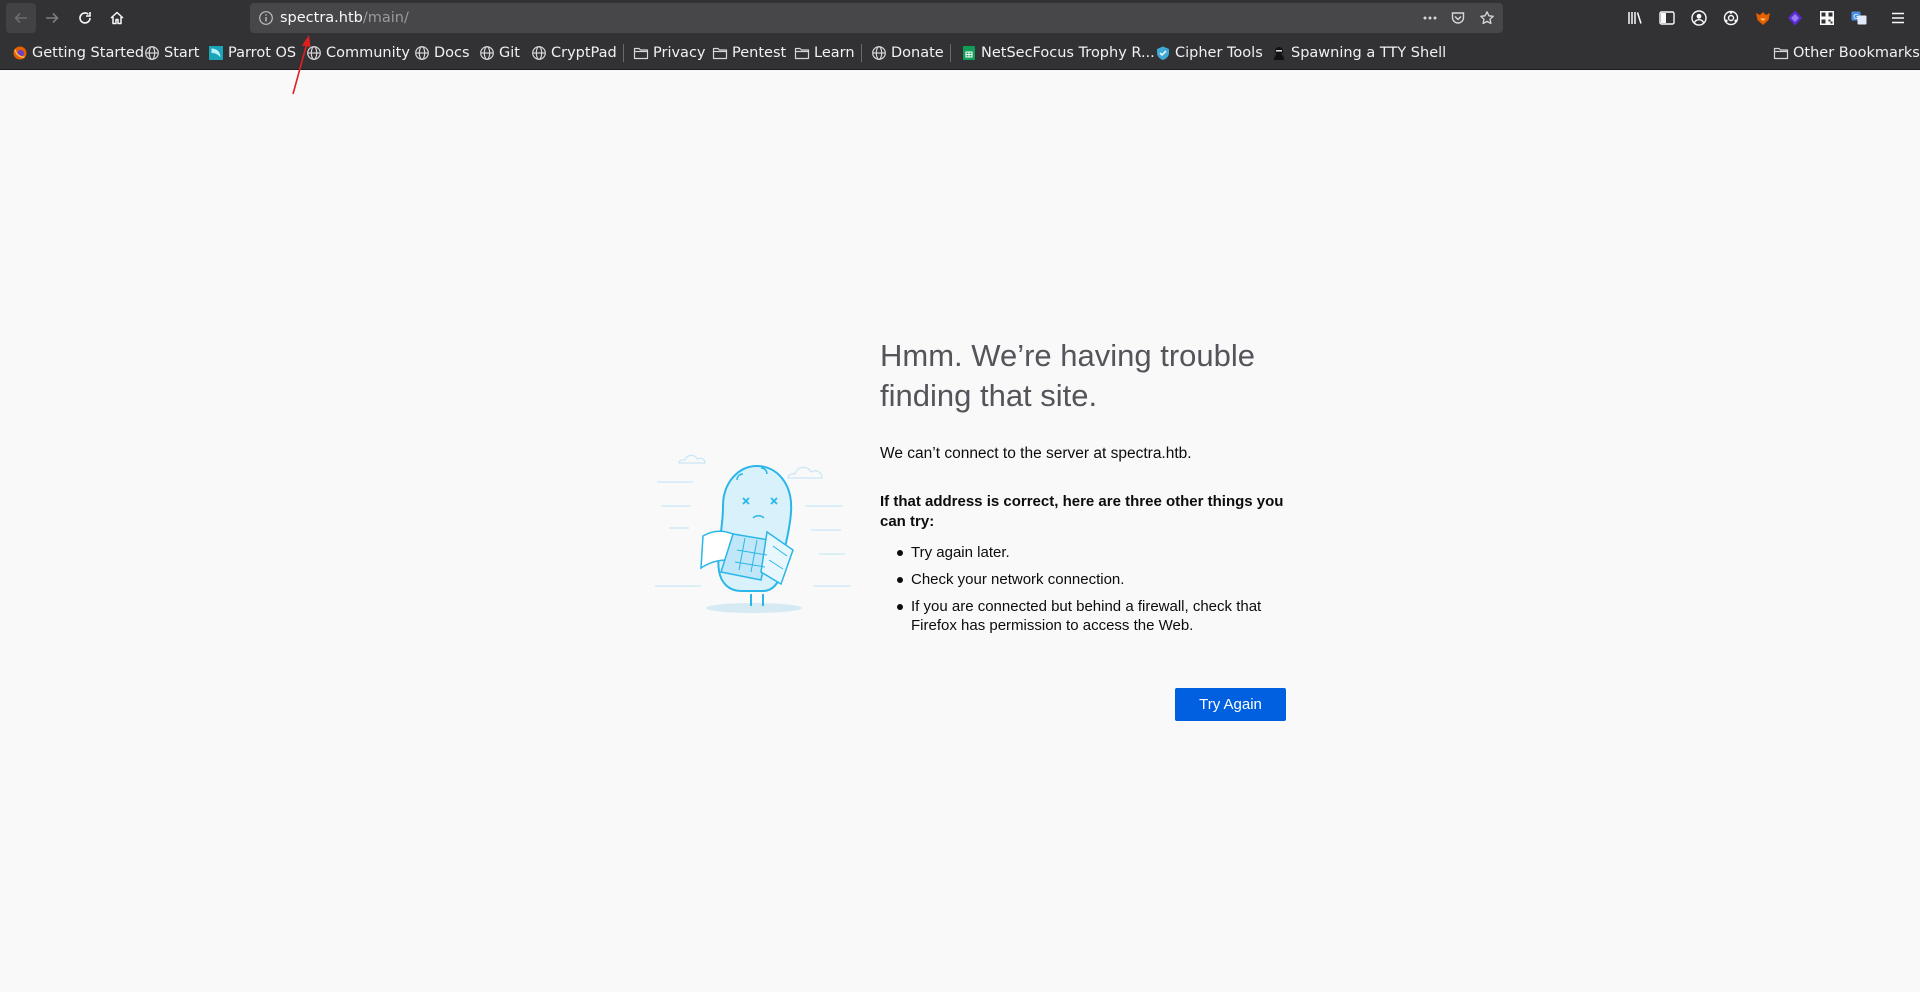  I want to click on bookmark-cryptpad: CryptPad, so click(574, 53).